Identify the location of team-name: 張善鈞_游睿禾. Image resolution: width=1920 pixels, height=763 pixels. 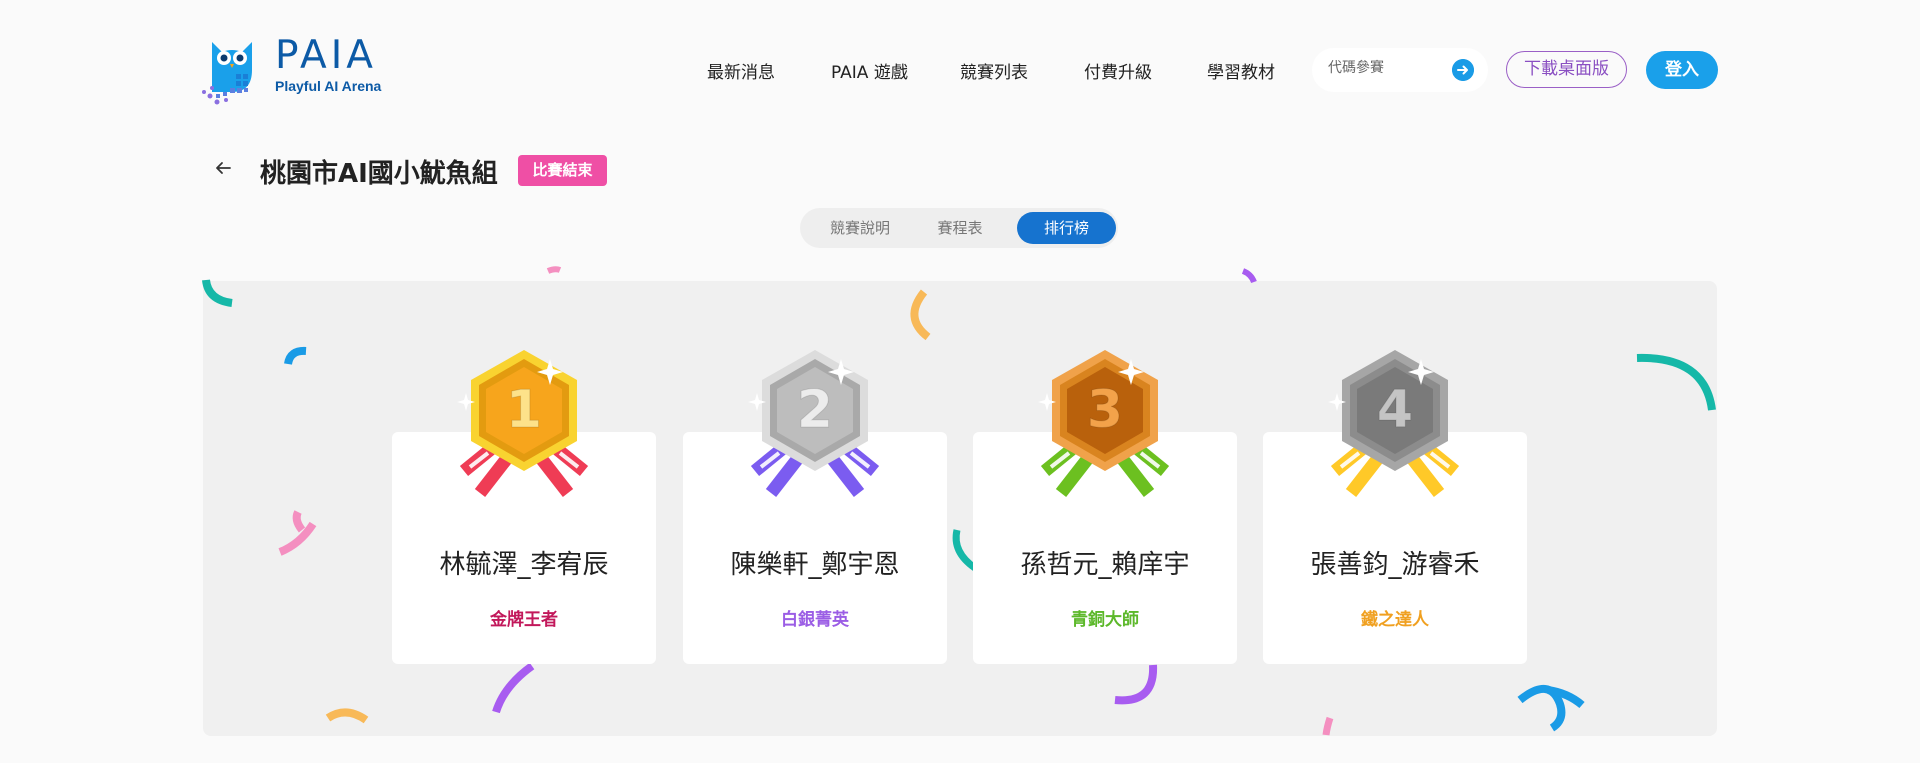
(1395, 565).